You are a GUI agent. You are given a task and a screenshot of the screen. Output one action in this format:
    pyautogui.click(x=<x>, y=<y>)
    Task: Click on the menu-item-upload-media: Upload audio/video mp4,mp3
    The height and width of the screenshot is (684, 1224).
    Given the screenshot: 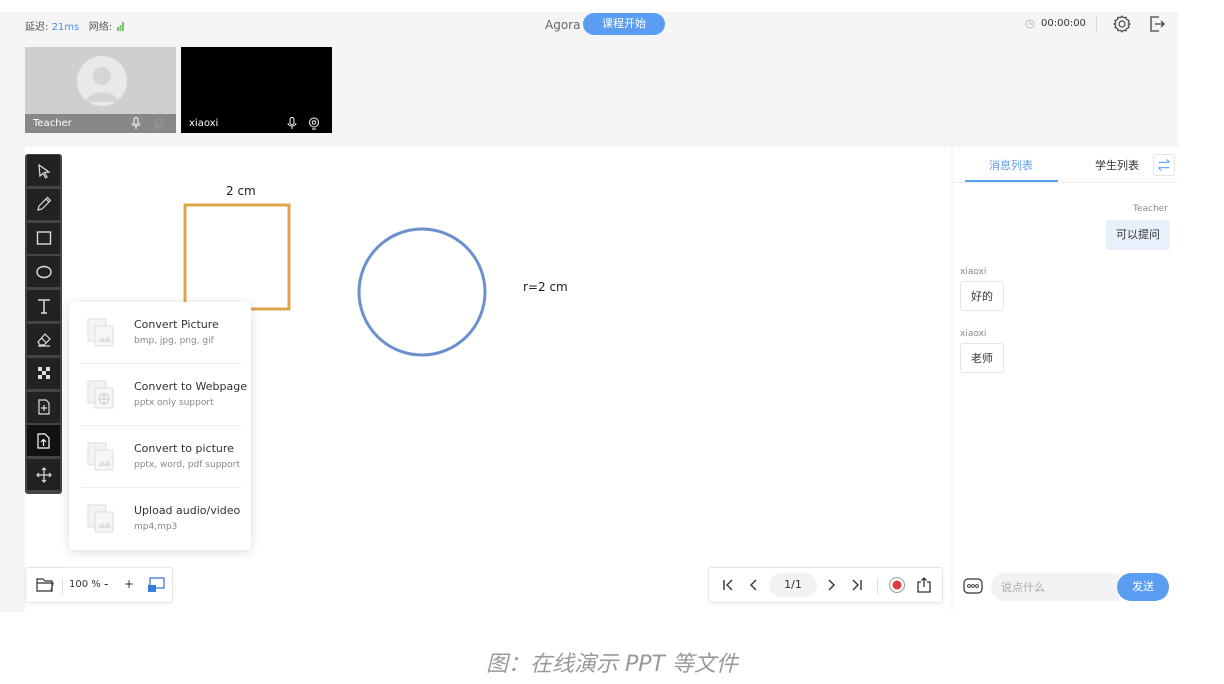 What is the action you would take?
    pyautogui.click(x=160, y=519)
    